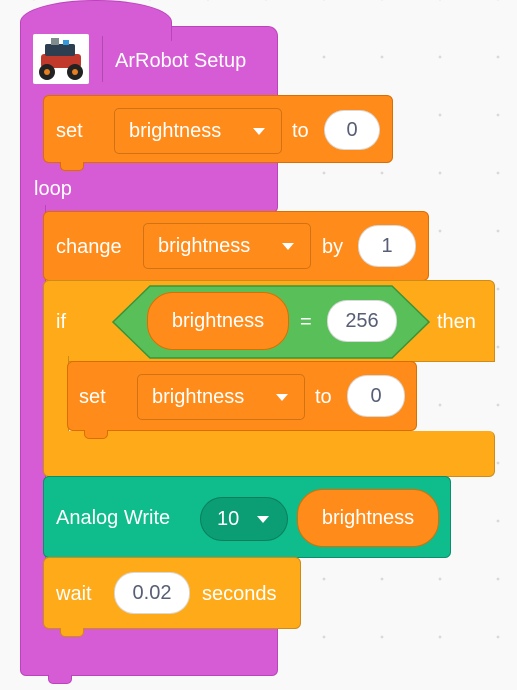 The width and height of the screenshot is (517, 690). What do you see at coordinates (152, 593) in the screenshot?
I see `wait-seconds-input: 0.02` at bounding box center [152, 593].